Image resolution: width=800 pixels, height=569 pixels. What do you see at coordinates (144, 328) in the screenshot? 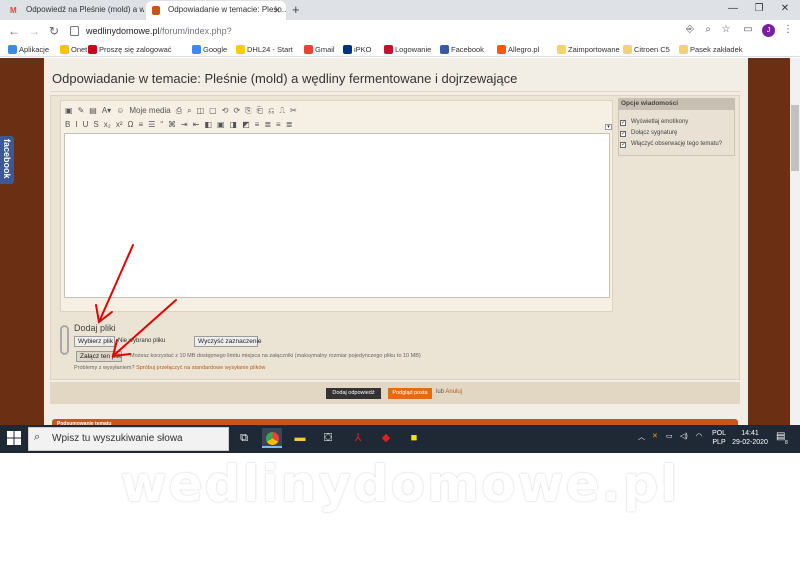
I see `arrow-to-attach-file` at bounding box center [144, 328].